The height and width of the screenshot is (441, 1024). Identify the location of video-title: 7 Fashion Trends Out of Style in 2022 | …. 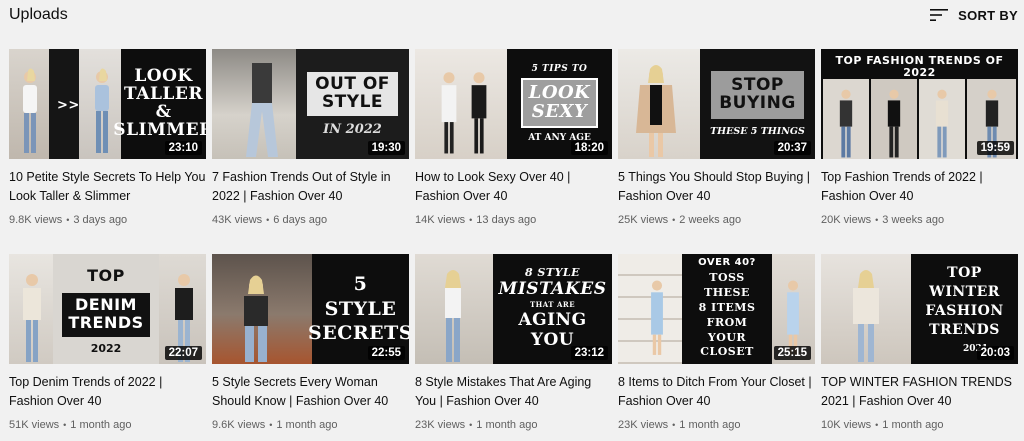
(310, 187).